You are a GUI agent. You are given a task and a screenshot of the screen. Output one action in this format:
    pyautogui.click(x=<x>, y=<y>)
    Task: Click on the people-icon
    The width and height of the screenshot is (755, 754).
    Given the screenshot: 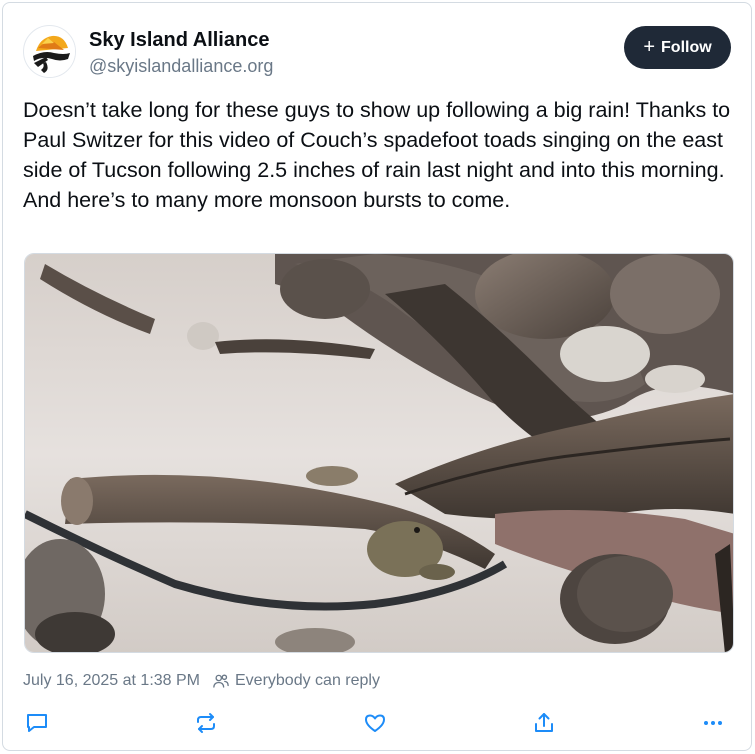 What is the action you would take?
    pyautogui.click(x=221, y=681)
    